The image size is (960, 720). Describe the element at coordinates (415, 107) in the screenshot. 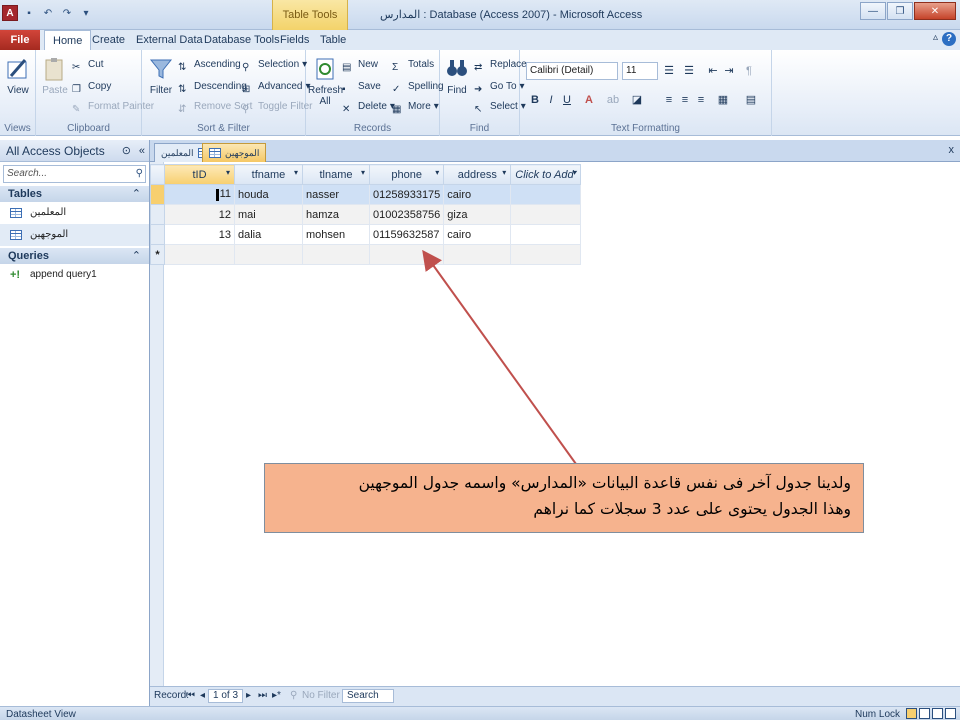

I see `more-button: ▦ More ▾` at that location.